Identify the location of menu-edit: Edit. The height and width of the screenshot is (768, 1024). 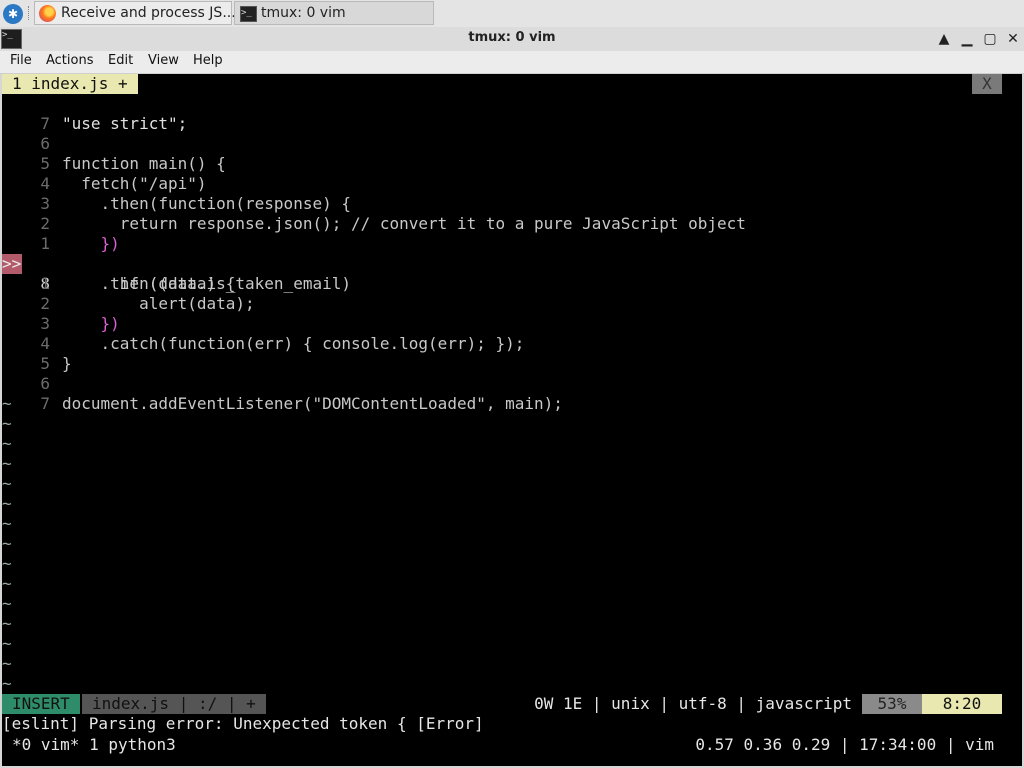
(120, 60).